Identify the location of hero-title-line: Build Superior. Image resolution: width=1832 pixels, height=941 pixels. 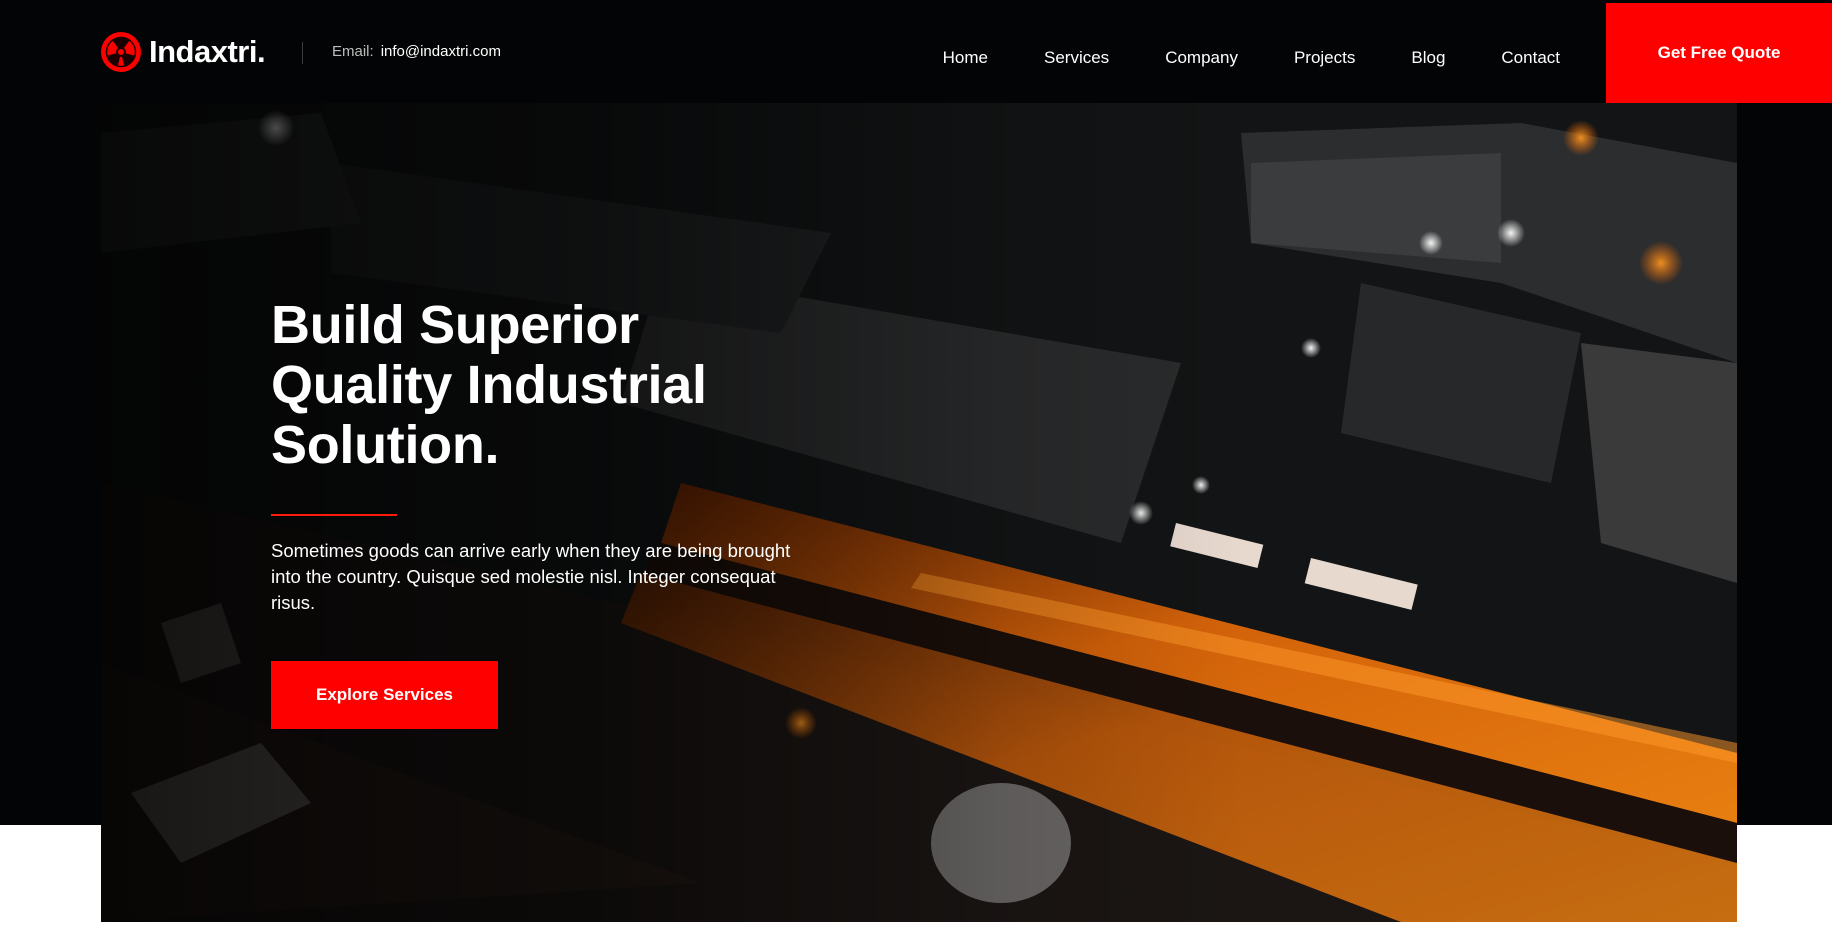
(455, 325).